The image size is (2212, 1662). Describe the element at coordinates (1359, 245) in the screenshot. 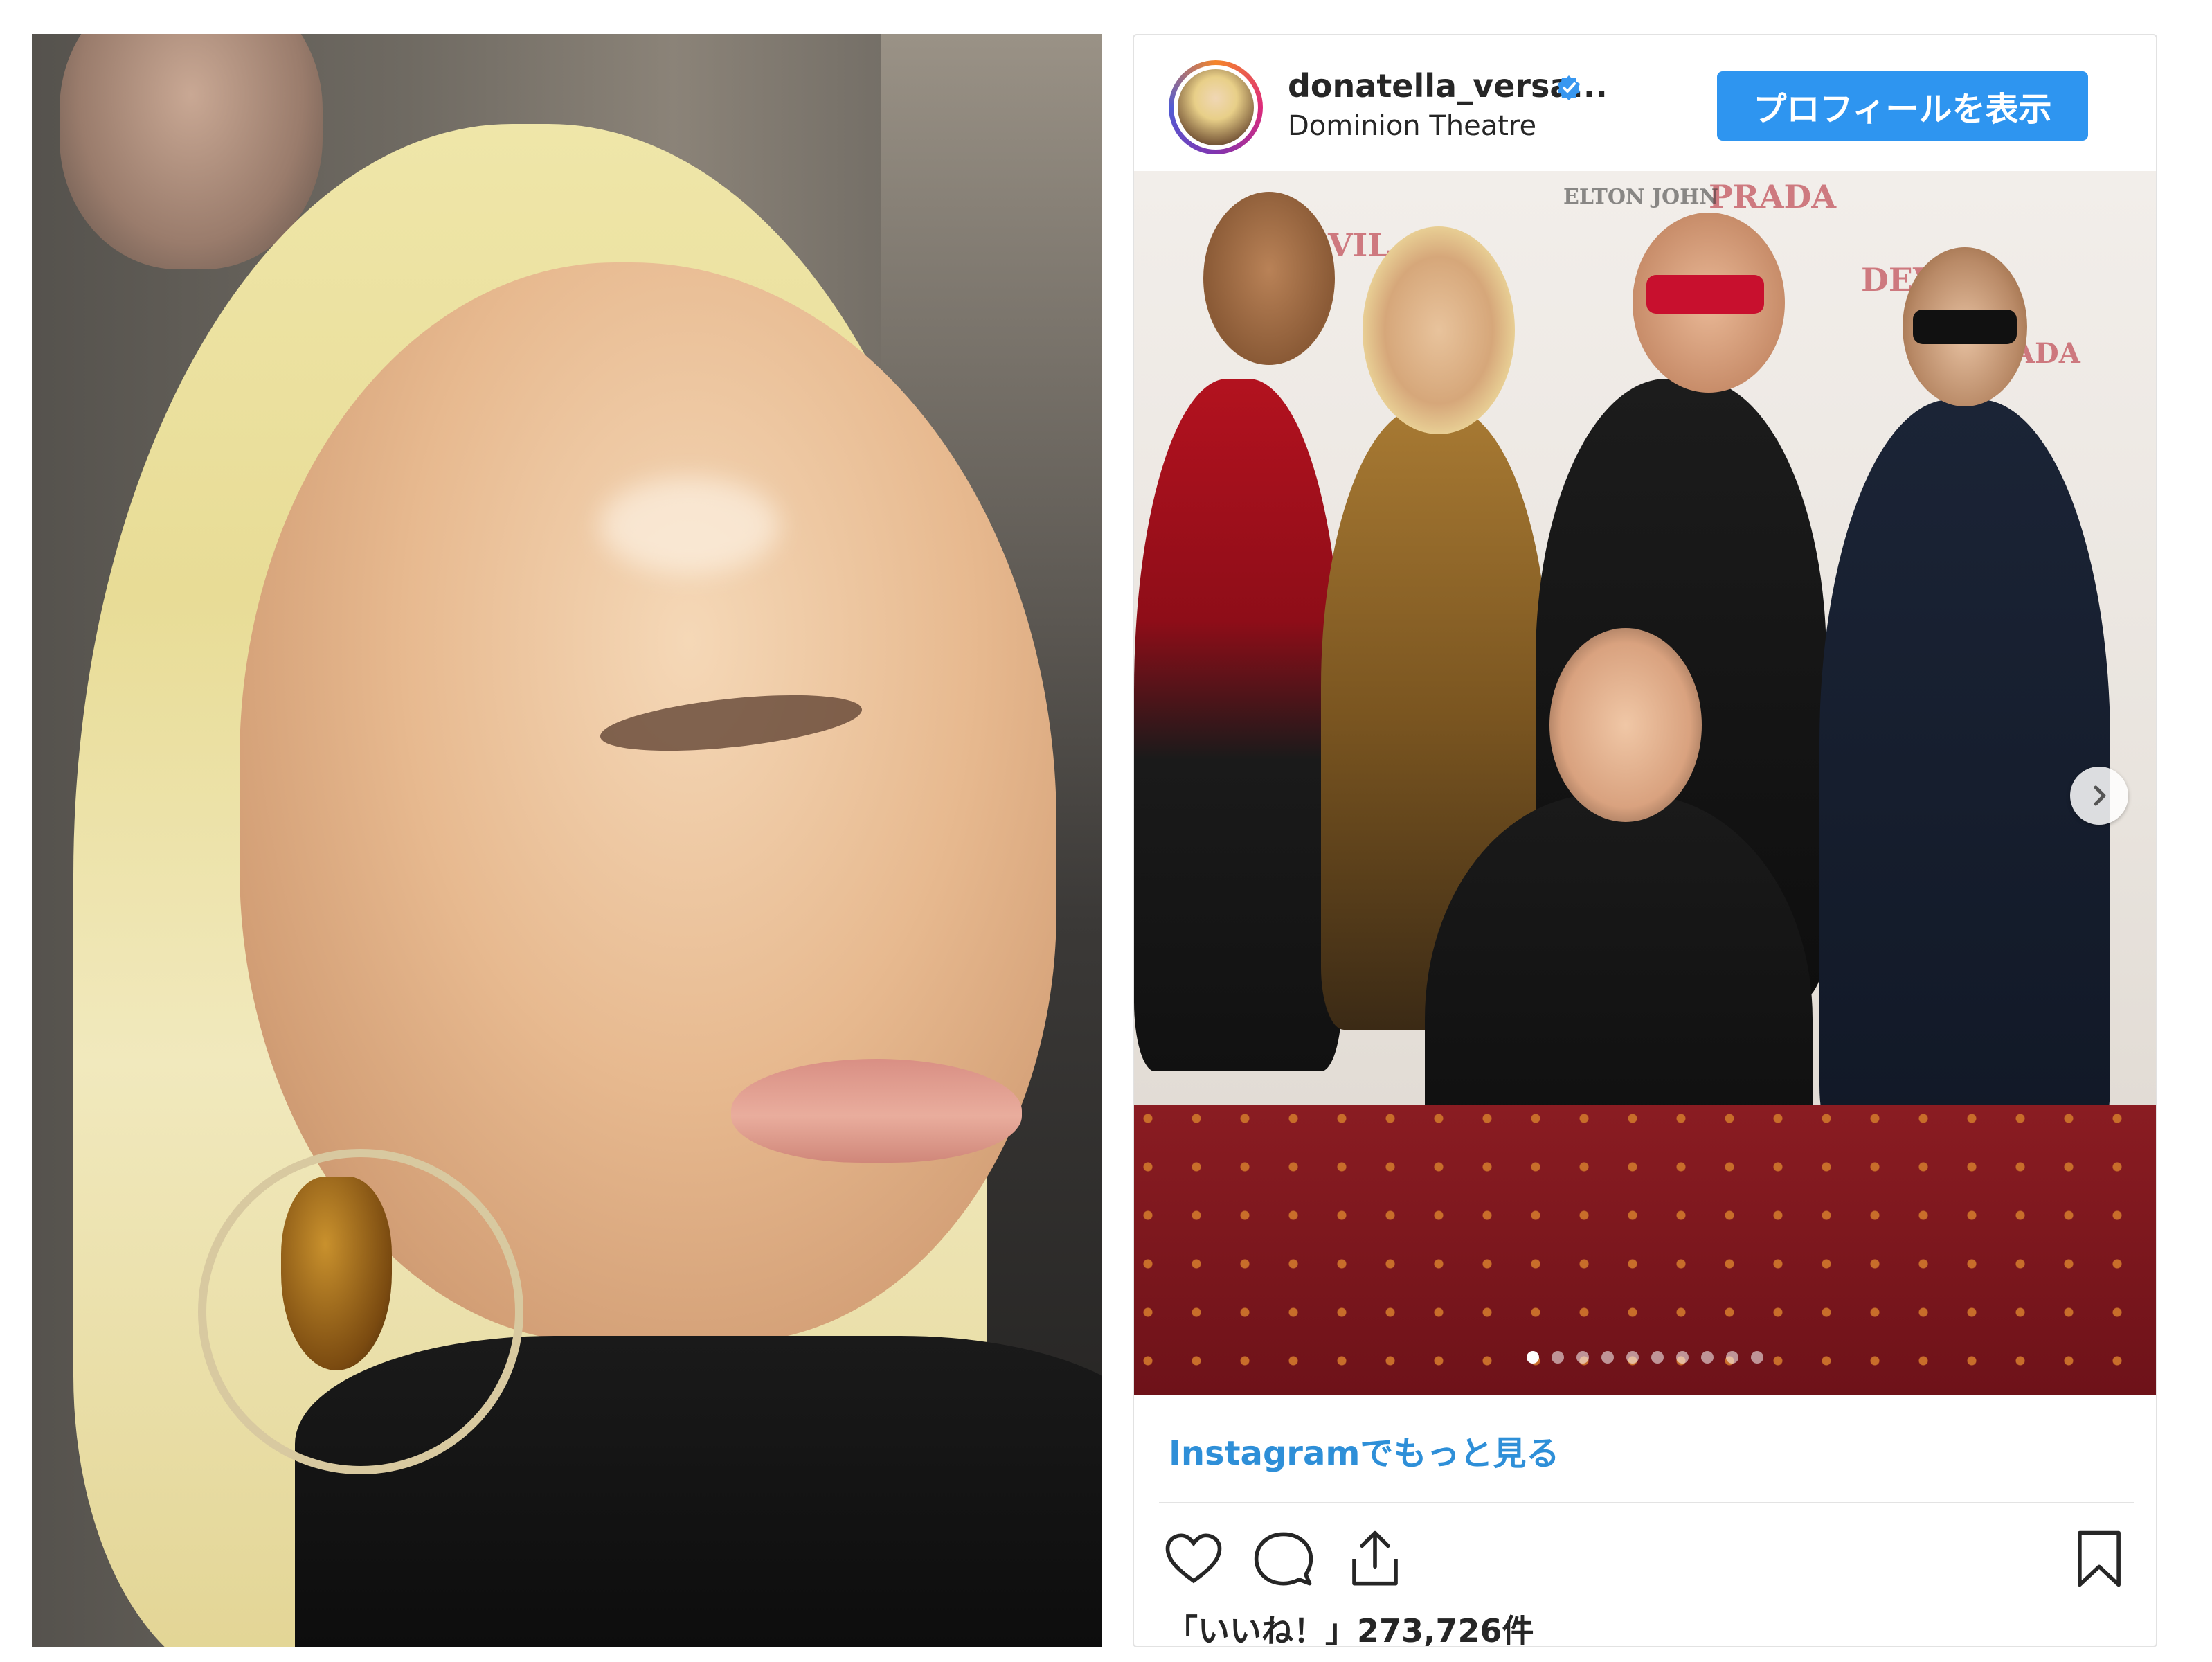

I see `backdrop-logo: VIL` at that location.